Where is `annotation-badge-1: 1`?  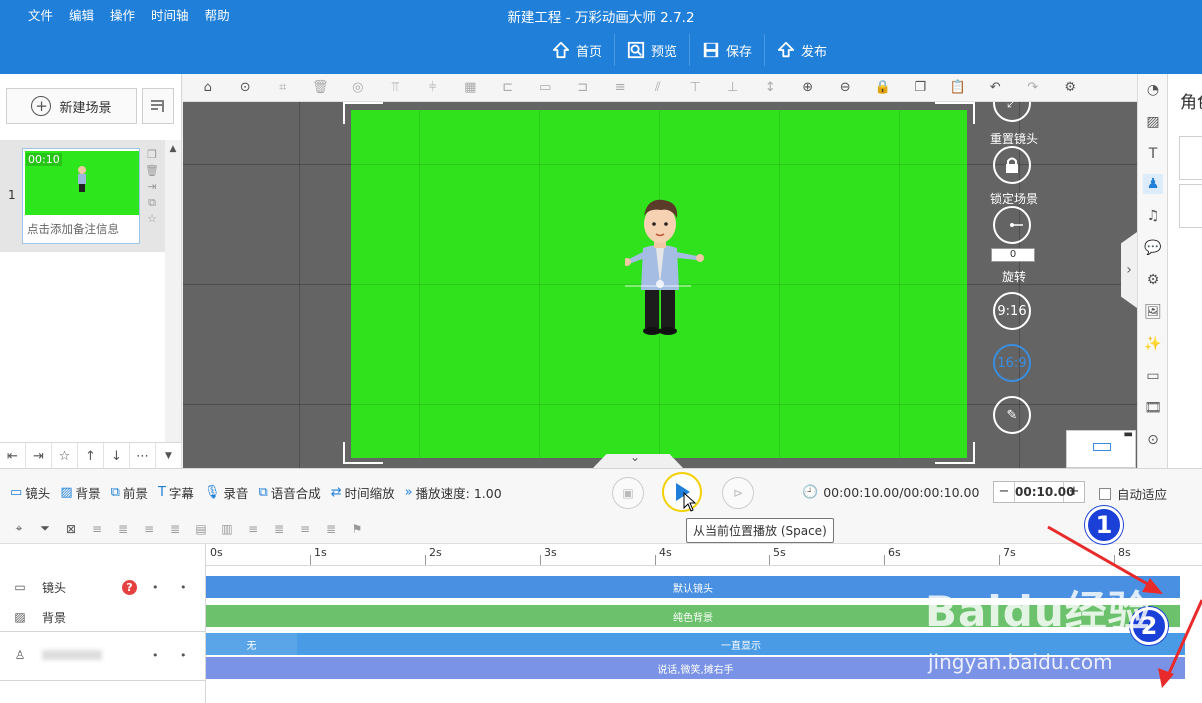
annotation-badge-1: 1 is located at coordinates (1104, 525).